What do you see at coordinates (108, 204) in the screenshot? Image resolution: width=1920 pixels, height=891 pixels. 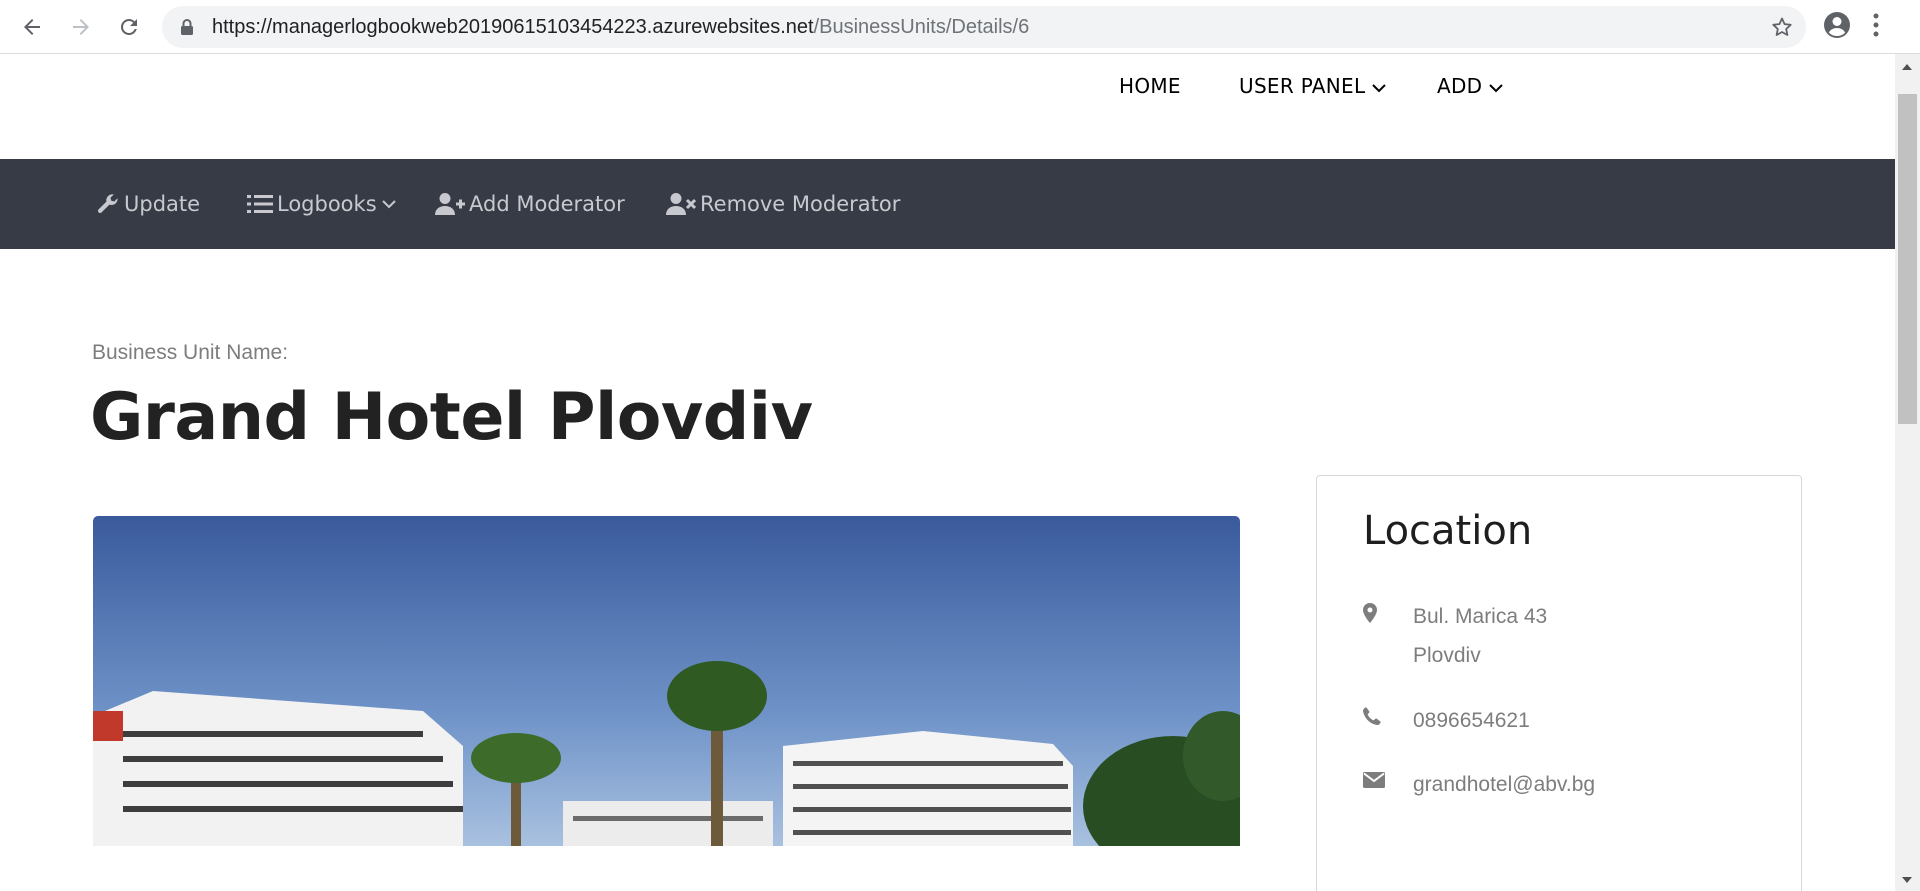 I see `wrench-icon` at bounding box center [108, 204].